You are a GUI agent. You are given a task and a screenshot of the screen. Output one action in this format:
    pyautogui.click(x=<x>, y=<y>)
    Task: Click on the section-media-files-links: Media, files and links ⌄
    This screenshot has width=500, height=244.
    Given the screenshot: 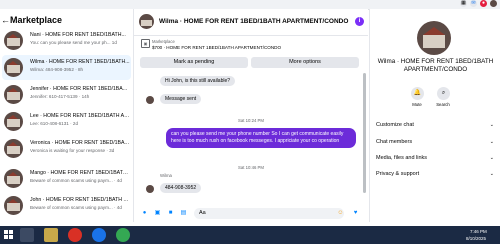 What is the action you would take?
    pyautogui.click(x=435, y=159)
    